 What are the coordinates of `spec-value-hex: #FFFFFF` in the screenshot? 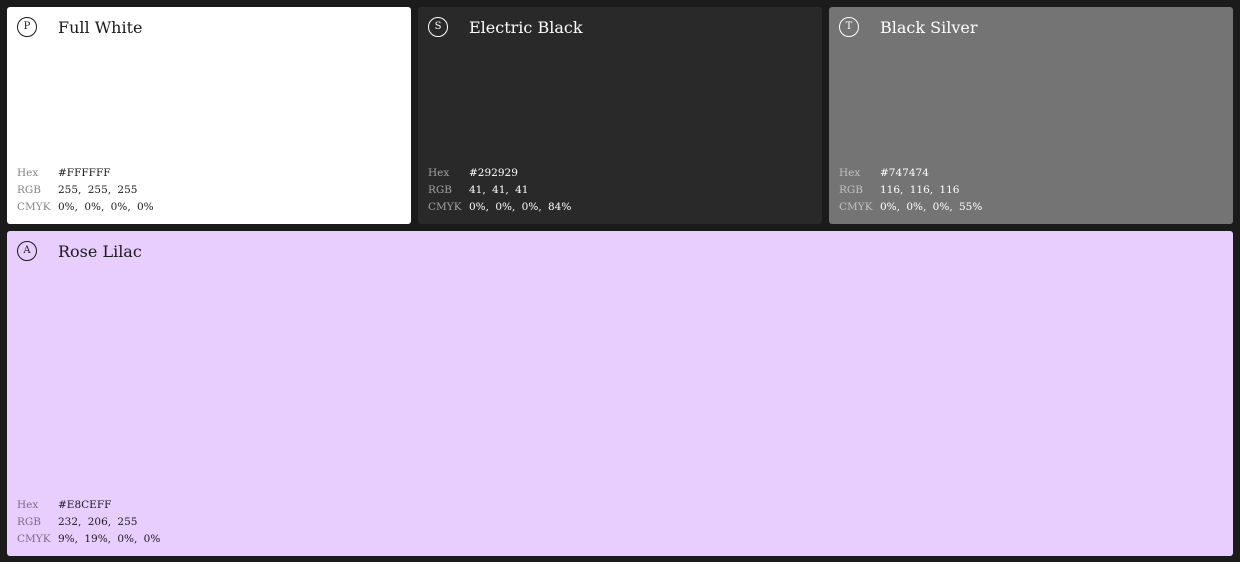 It's located at (84, 173).